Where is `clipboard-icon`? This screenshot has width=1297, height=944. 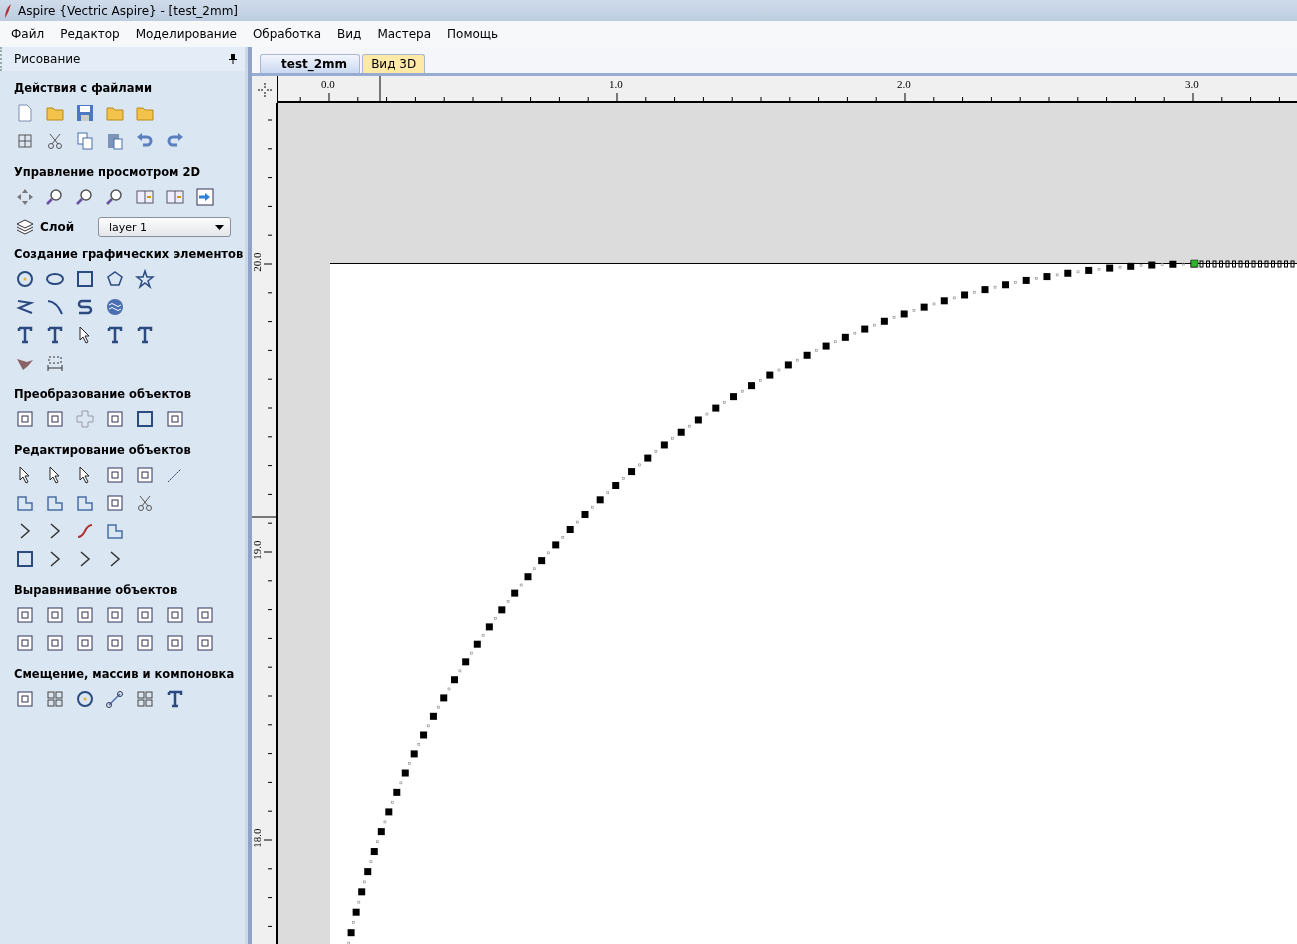 clipboard-icon is located at coordinates (115, 141).